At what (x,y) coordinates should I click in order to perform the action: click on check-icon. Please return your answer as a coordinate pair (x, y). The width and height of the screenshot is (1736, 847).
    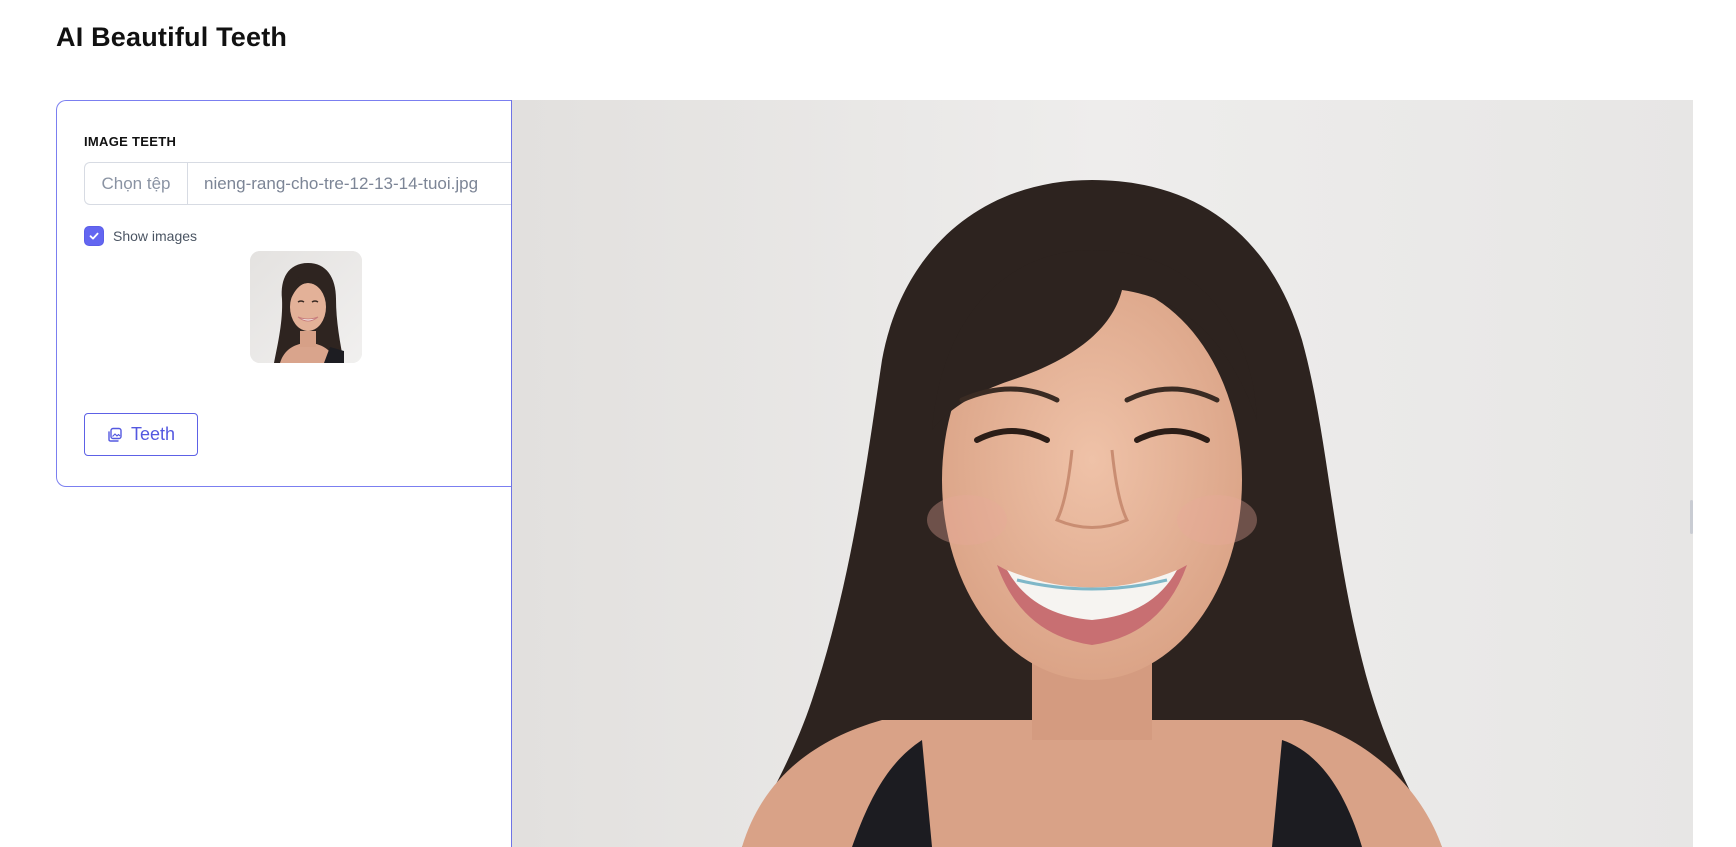
    Looking at the image, I should click on (94, 236).